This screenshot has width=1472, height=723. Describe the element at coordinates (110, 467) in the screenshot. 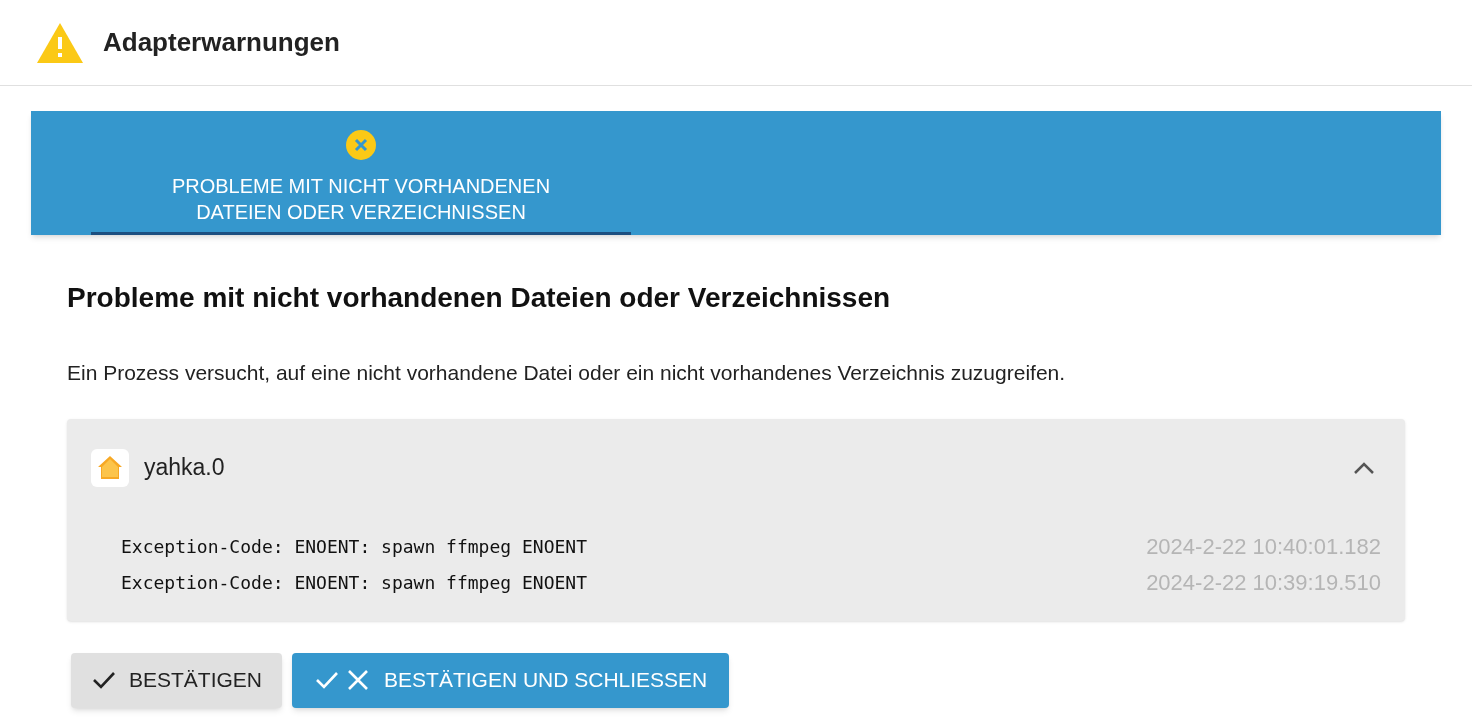

I see `house-icon` at that location.